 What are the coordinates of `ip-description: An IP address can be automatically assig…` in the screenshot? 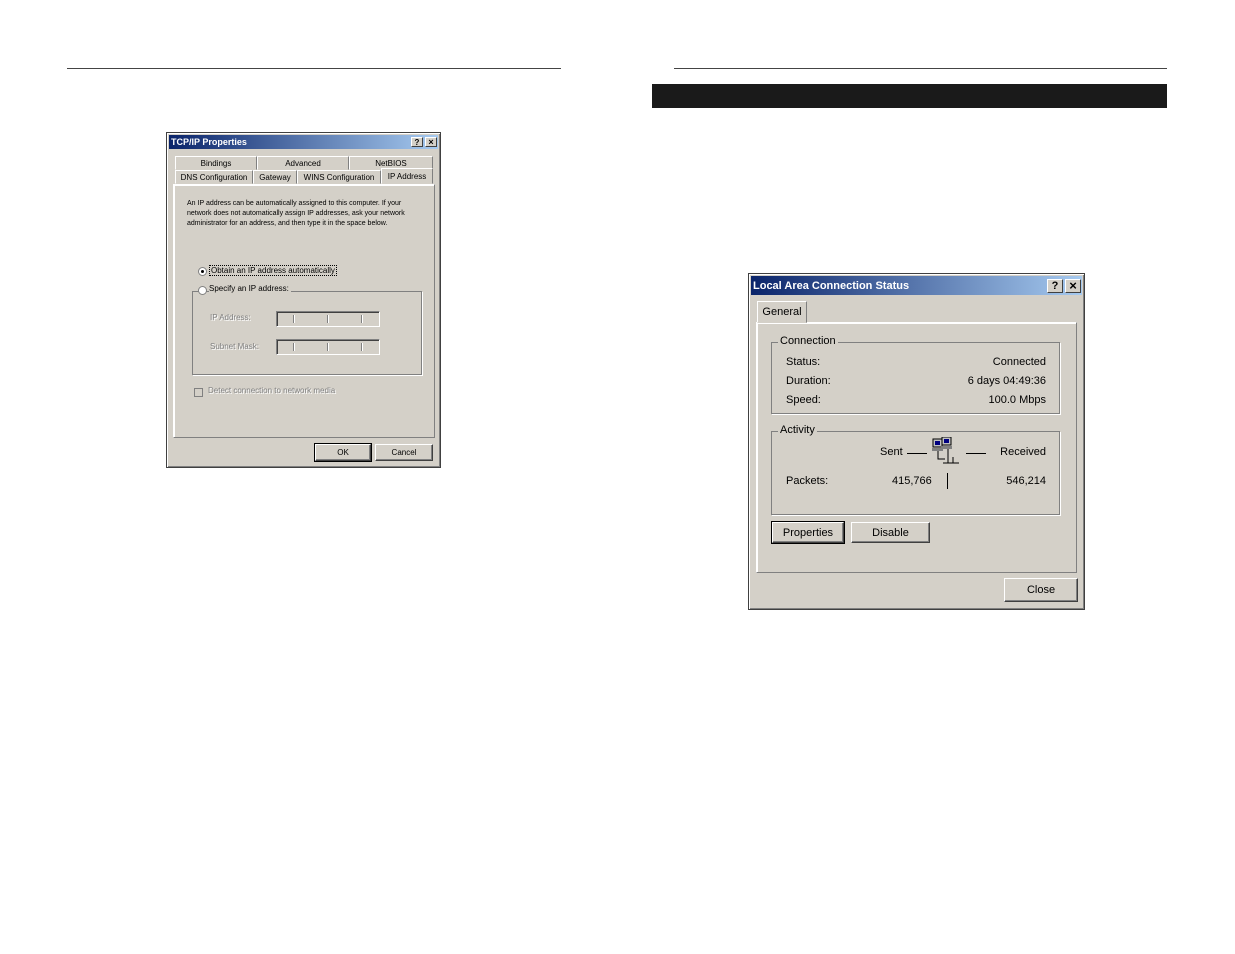 It's located at (296, 213).